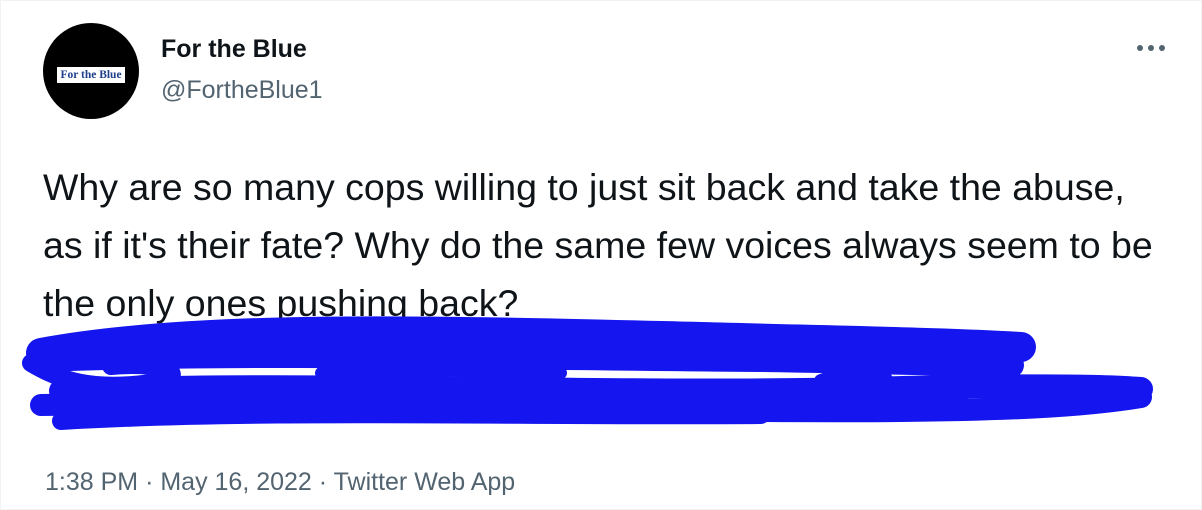 This screenshot has height=510, width=1202. I want to click on author-display-name: For the Blue, so click(234, 49).